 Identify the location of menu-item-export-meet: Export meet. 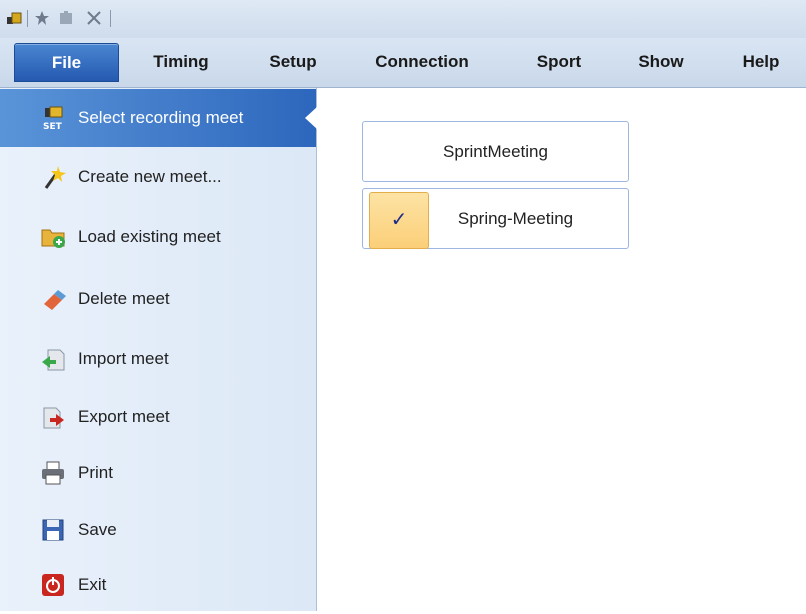
(158, 417).